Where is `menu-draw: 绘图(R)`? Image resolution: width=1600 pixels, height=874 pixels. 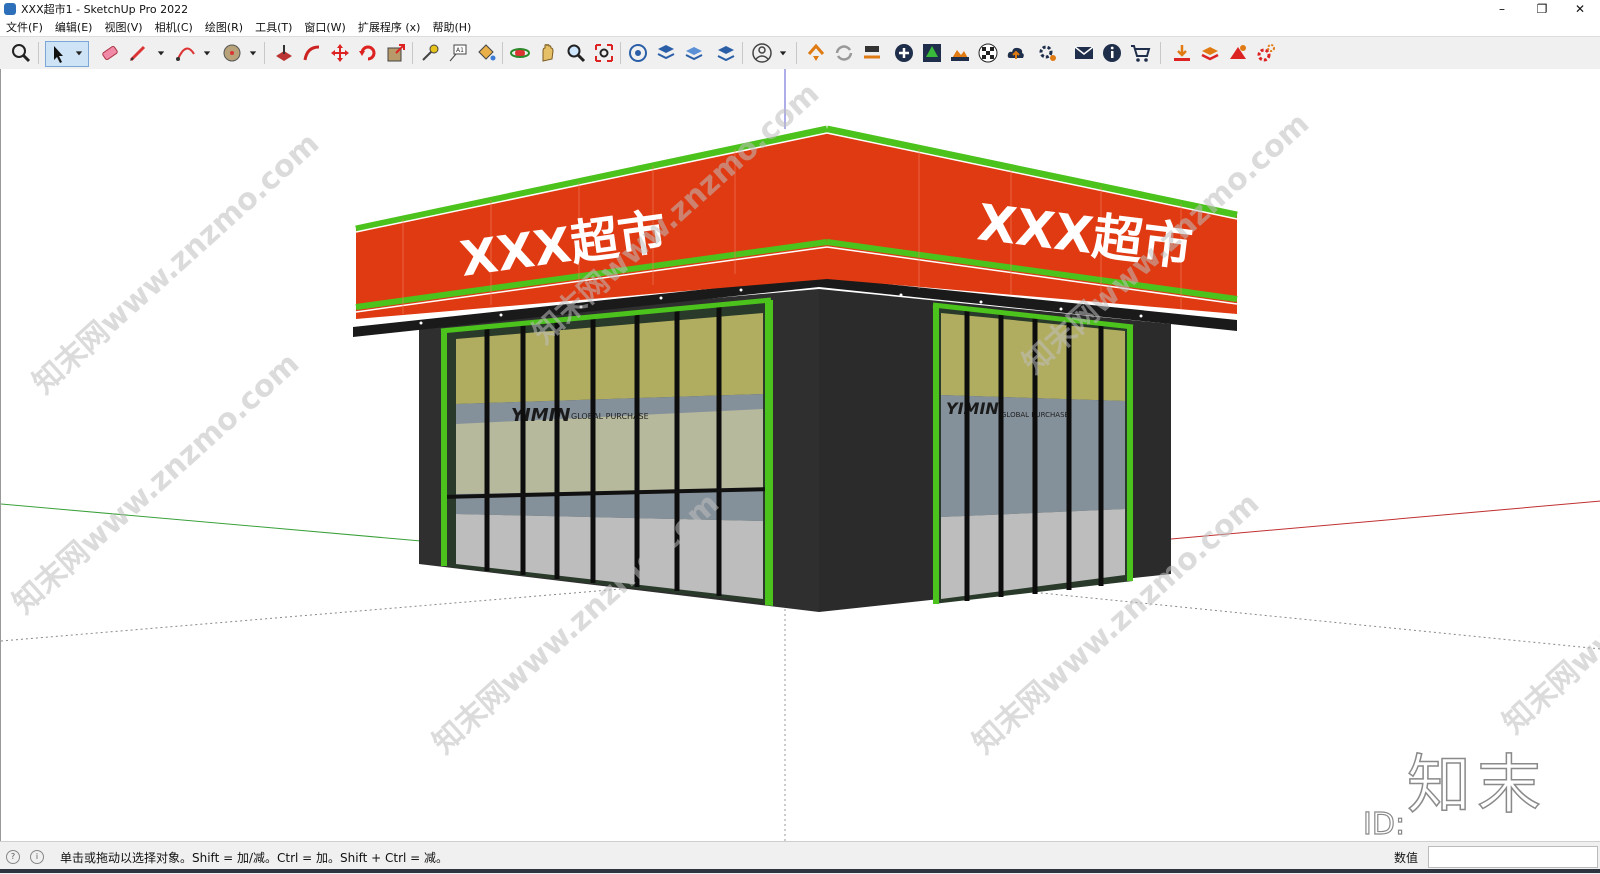 menu-draw: 绘图(R) is located at coordinates (224, 27).